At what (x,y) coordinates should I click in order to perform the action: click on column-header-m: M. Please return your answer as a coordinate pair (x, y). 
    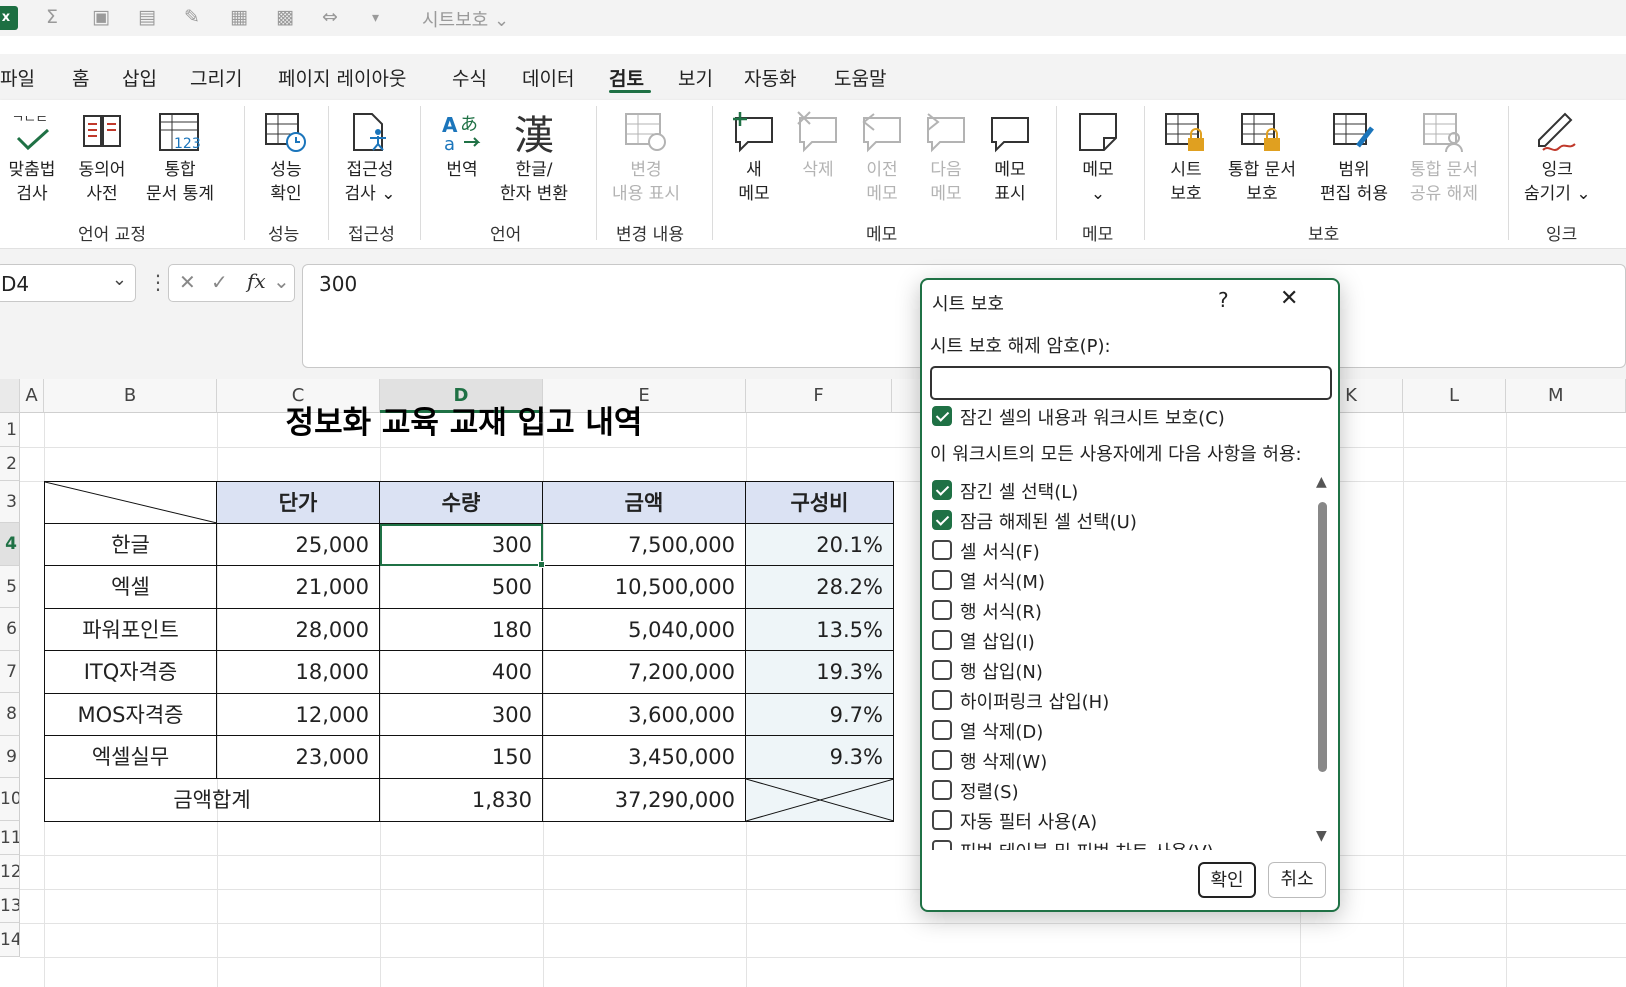
    Looking at the image, I should click on (1566, 396).